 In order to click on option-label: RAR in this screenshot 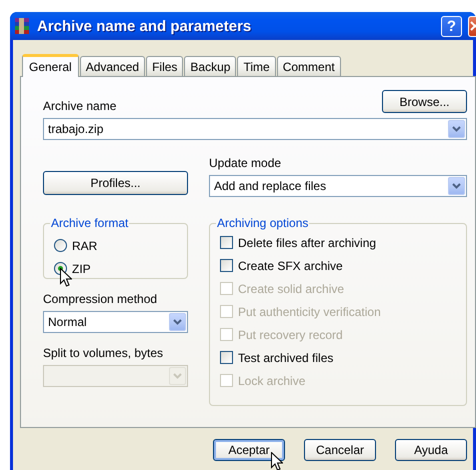, I will do `click(85, 245)`.